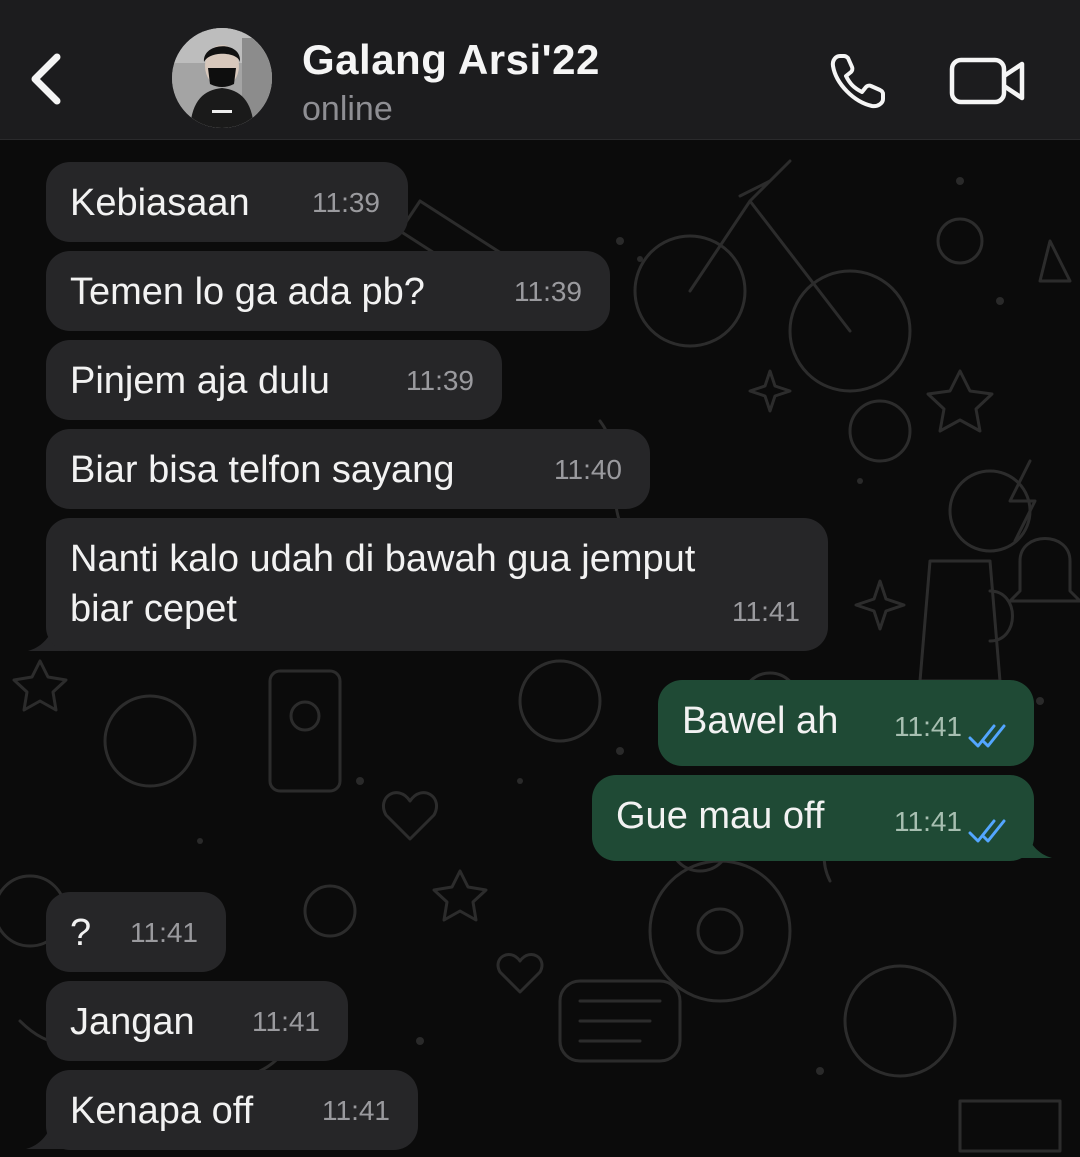 The height and width of the screenshot is (1157, 1080). Describe the element at coordinates (160, 203) in the screenshot. I see `message-text: Kebiasaan` at that location.